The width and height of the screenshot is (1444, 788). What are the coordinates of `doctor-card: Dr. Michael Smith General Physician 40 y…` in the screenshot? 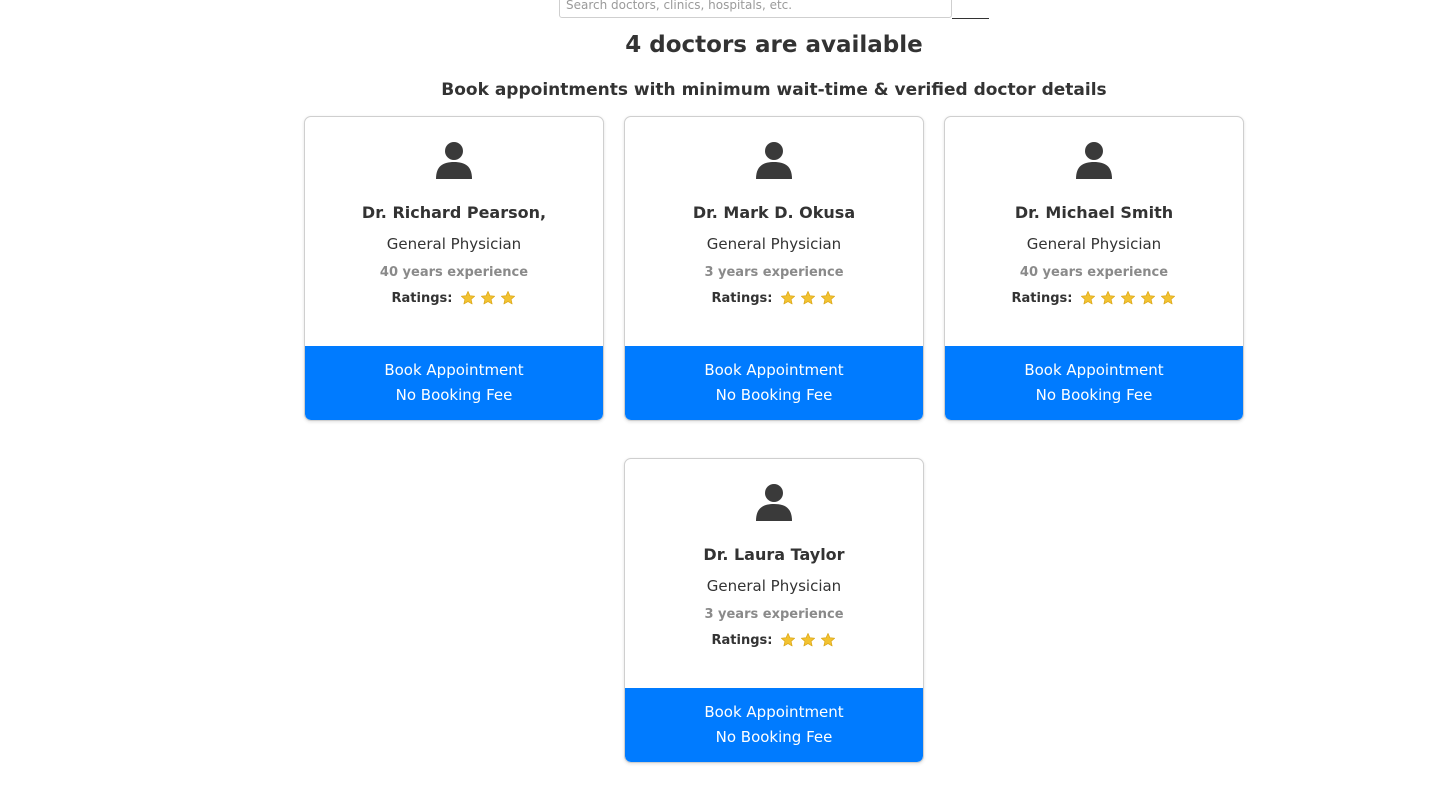 It's located at (1094, 268).